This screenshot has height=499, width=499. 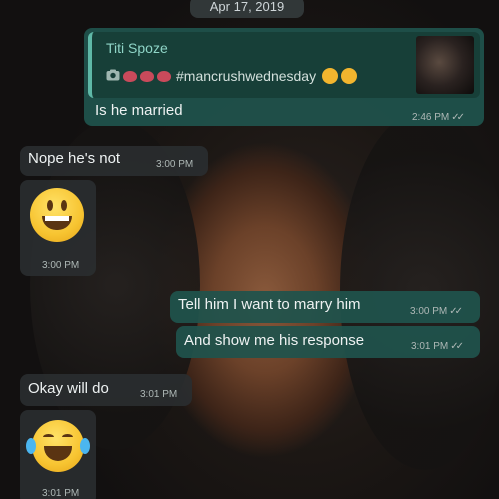 I want to click on message-time-text: 3:01 PM, so click(x=430, y=346).